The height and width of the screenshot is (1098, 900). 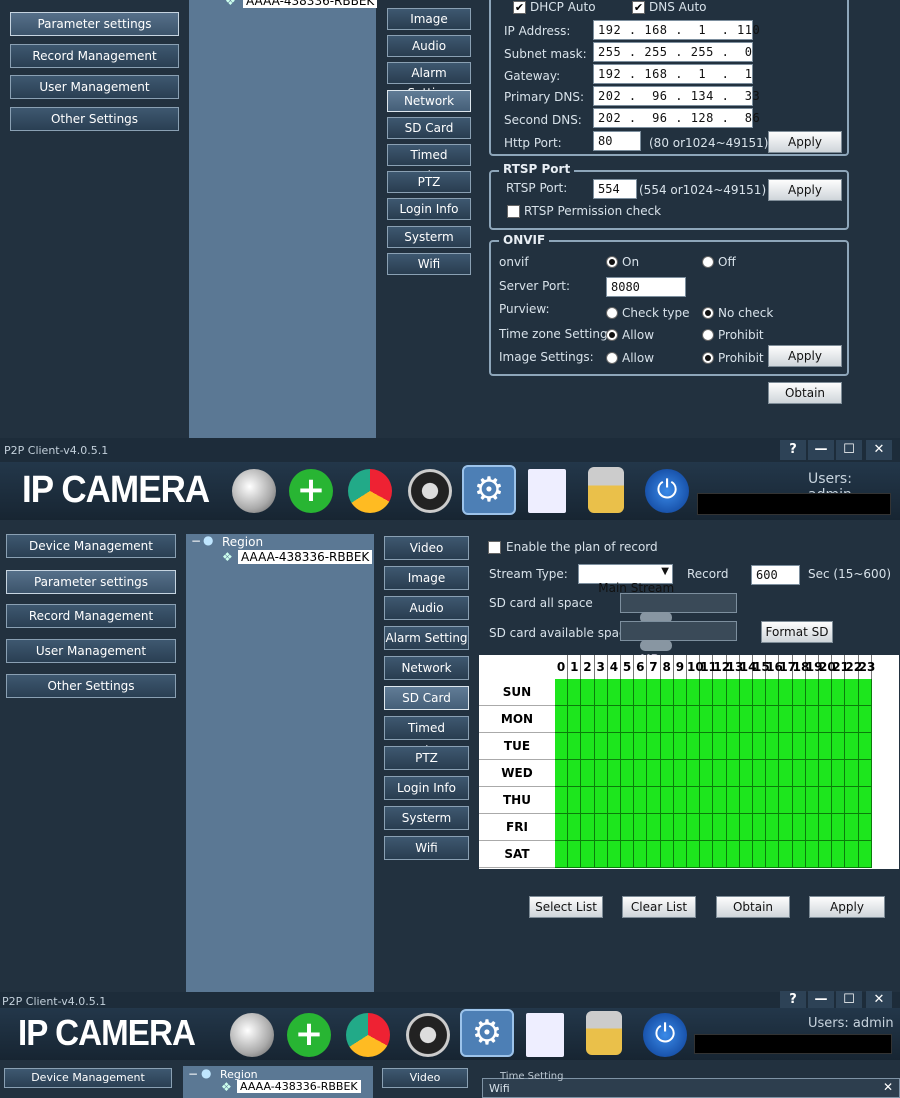 I want to click on primary-dns-field: 202 . 96 . 134 . 33, so click(x=676, y=96).